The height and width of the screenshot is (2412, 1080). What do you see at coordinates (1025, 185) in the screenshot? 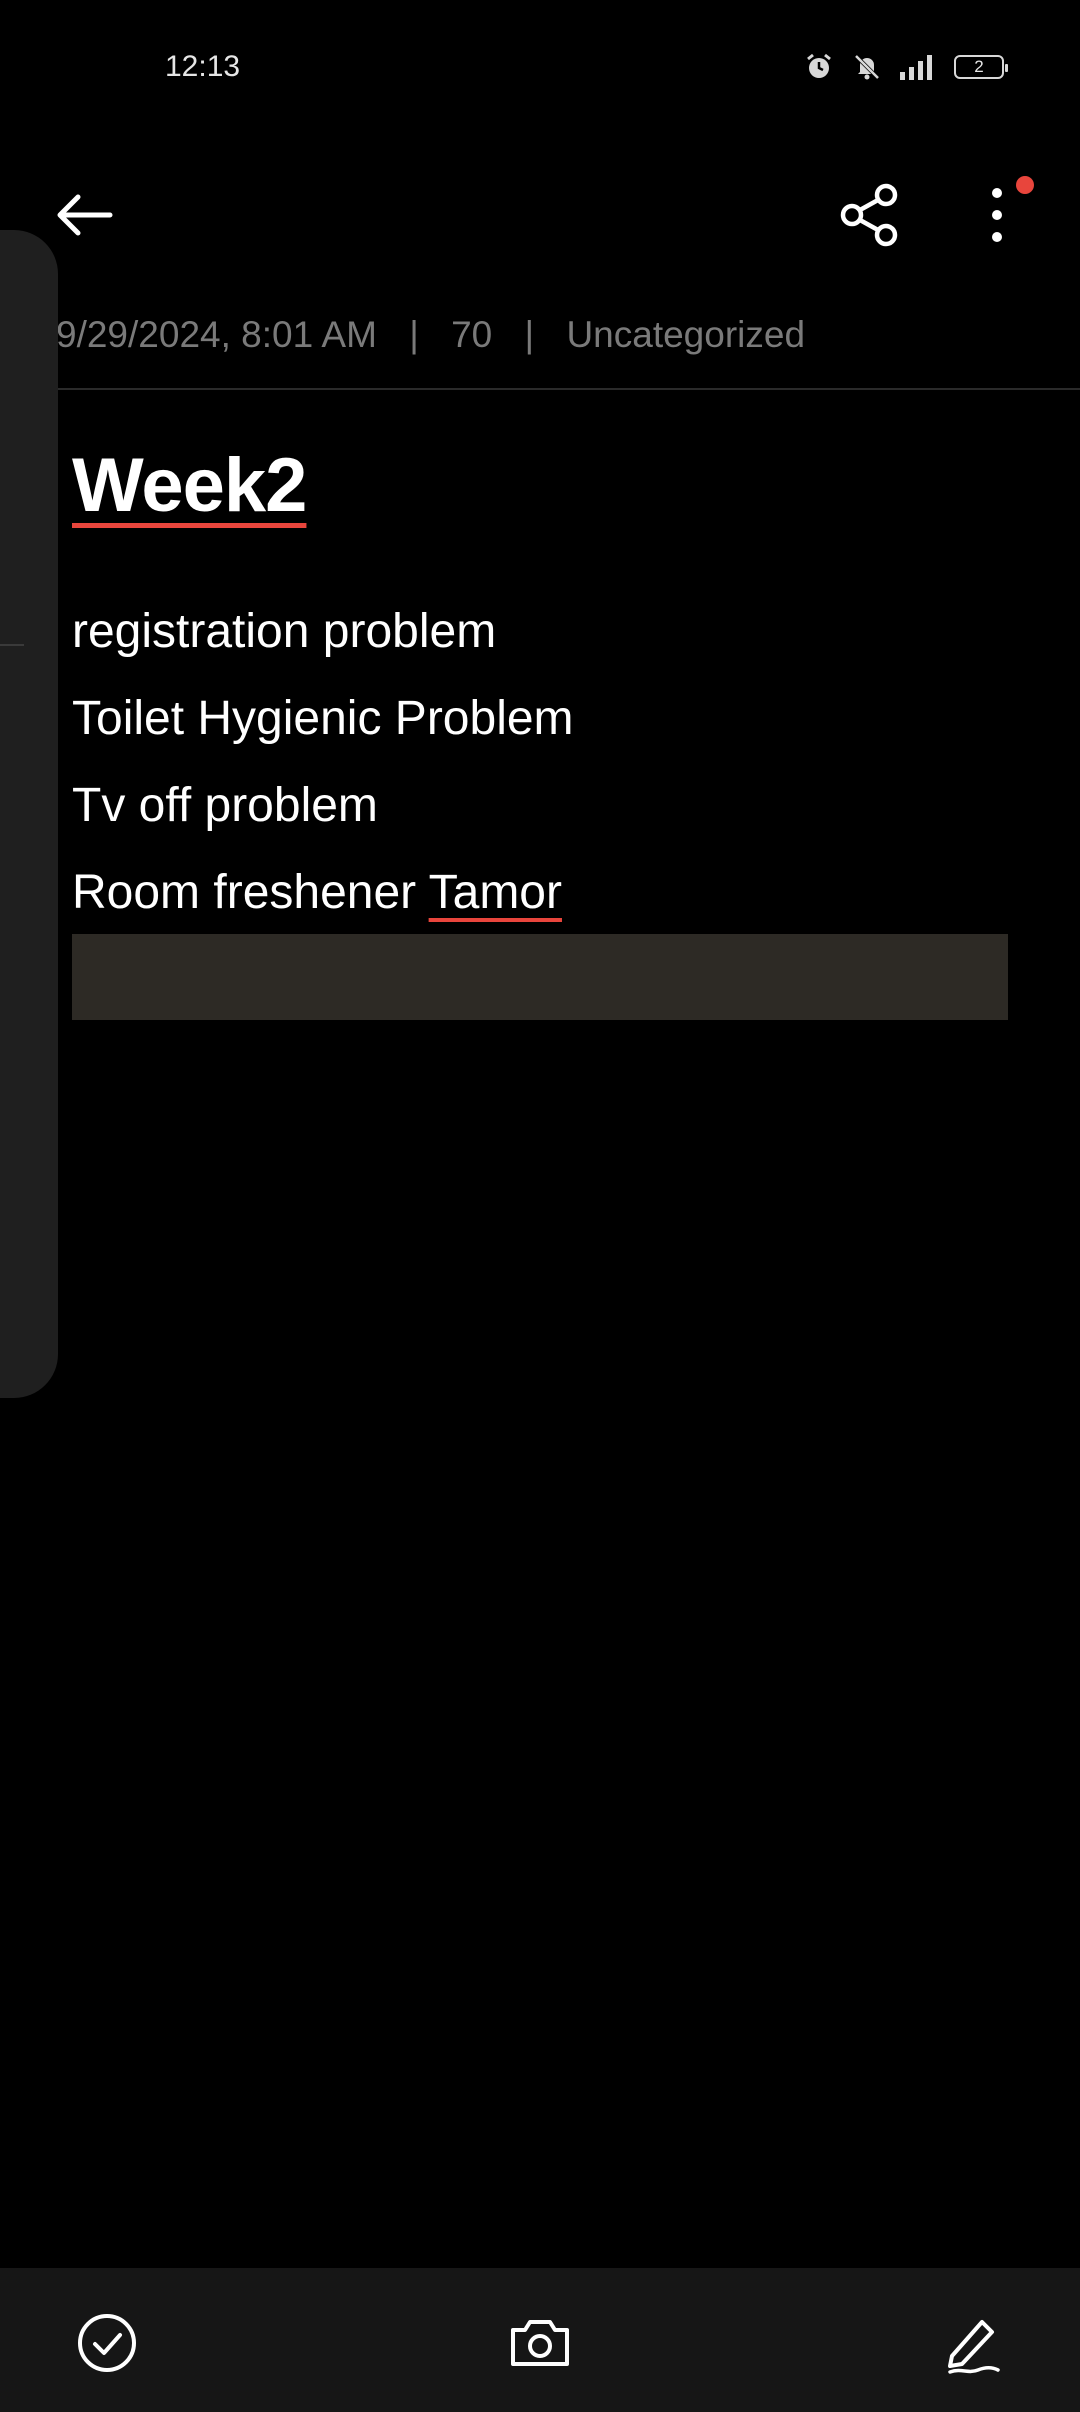
I see `notification-dot` at bounding box center [1025, 185].